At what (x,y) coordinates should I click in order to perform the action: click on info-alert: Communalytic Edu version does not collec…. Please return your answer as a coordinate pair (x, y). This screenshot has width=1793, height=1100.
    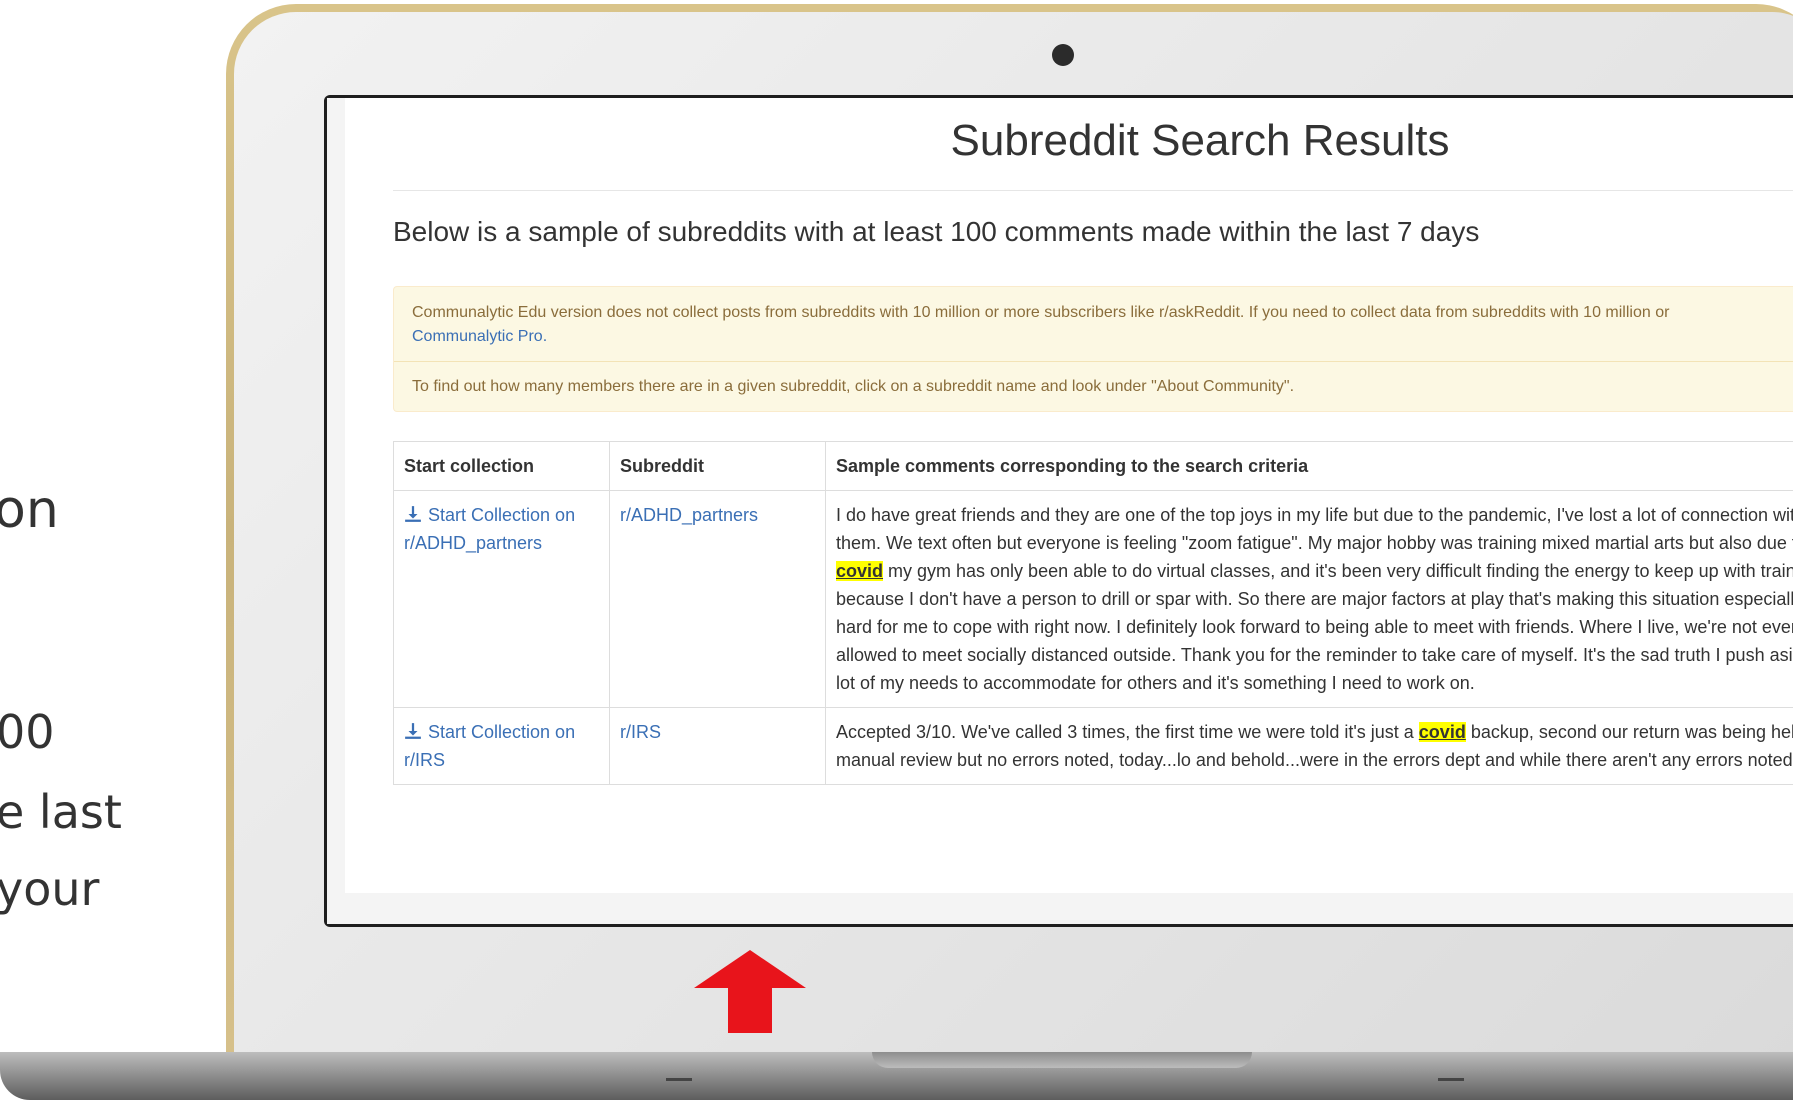
    Looking at the image, I should click on (1093, 349).